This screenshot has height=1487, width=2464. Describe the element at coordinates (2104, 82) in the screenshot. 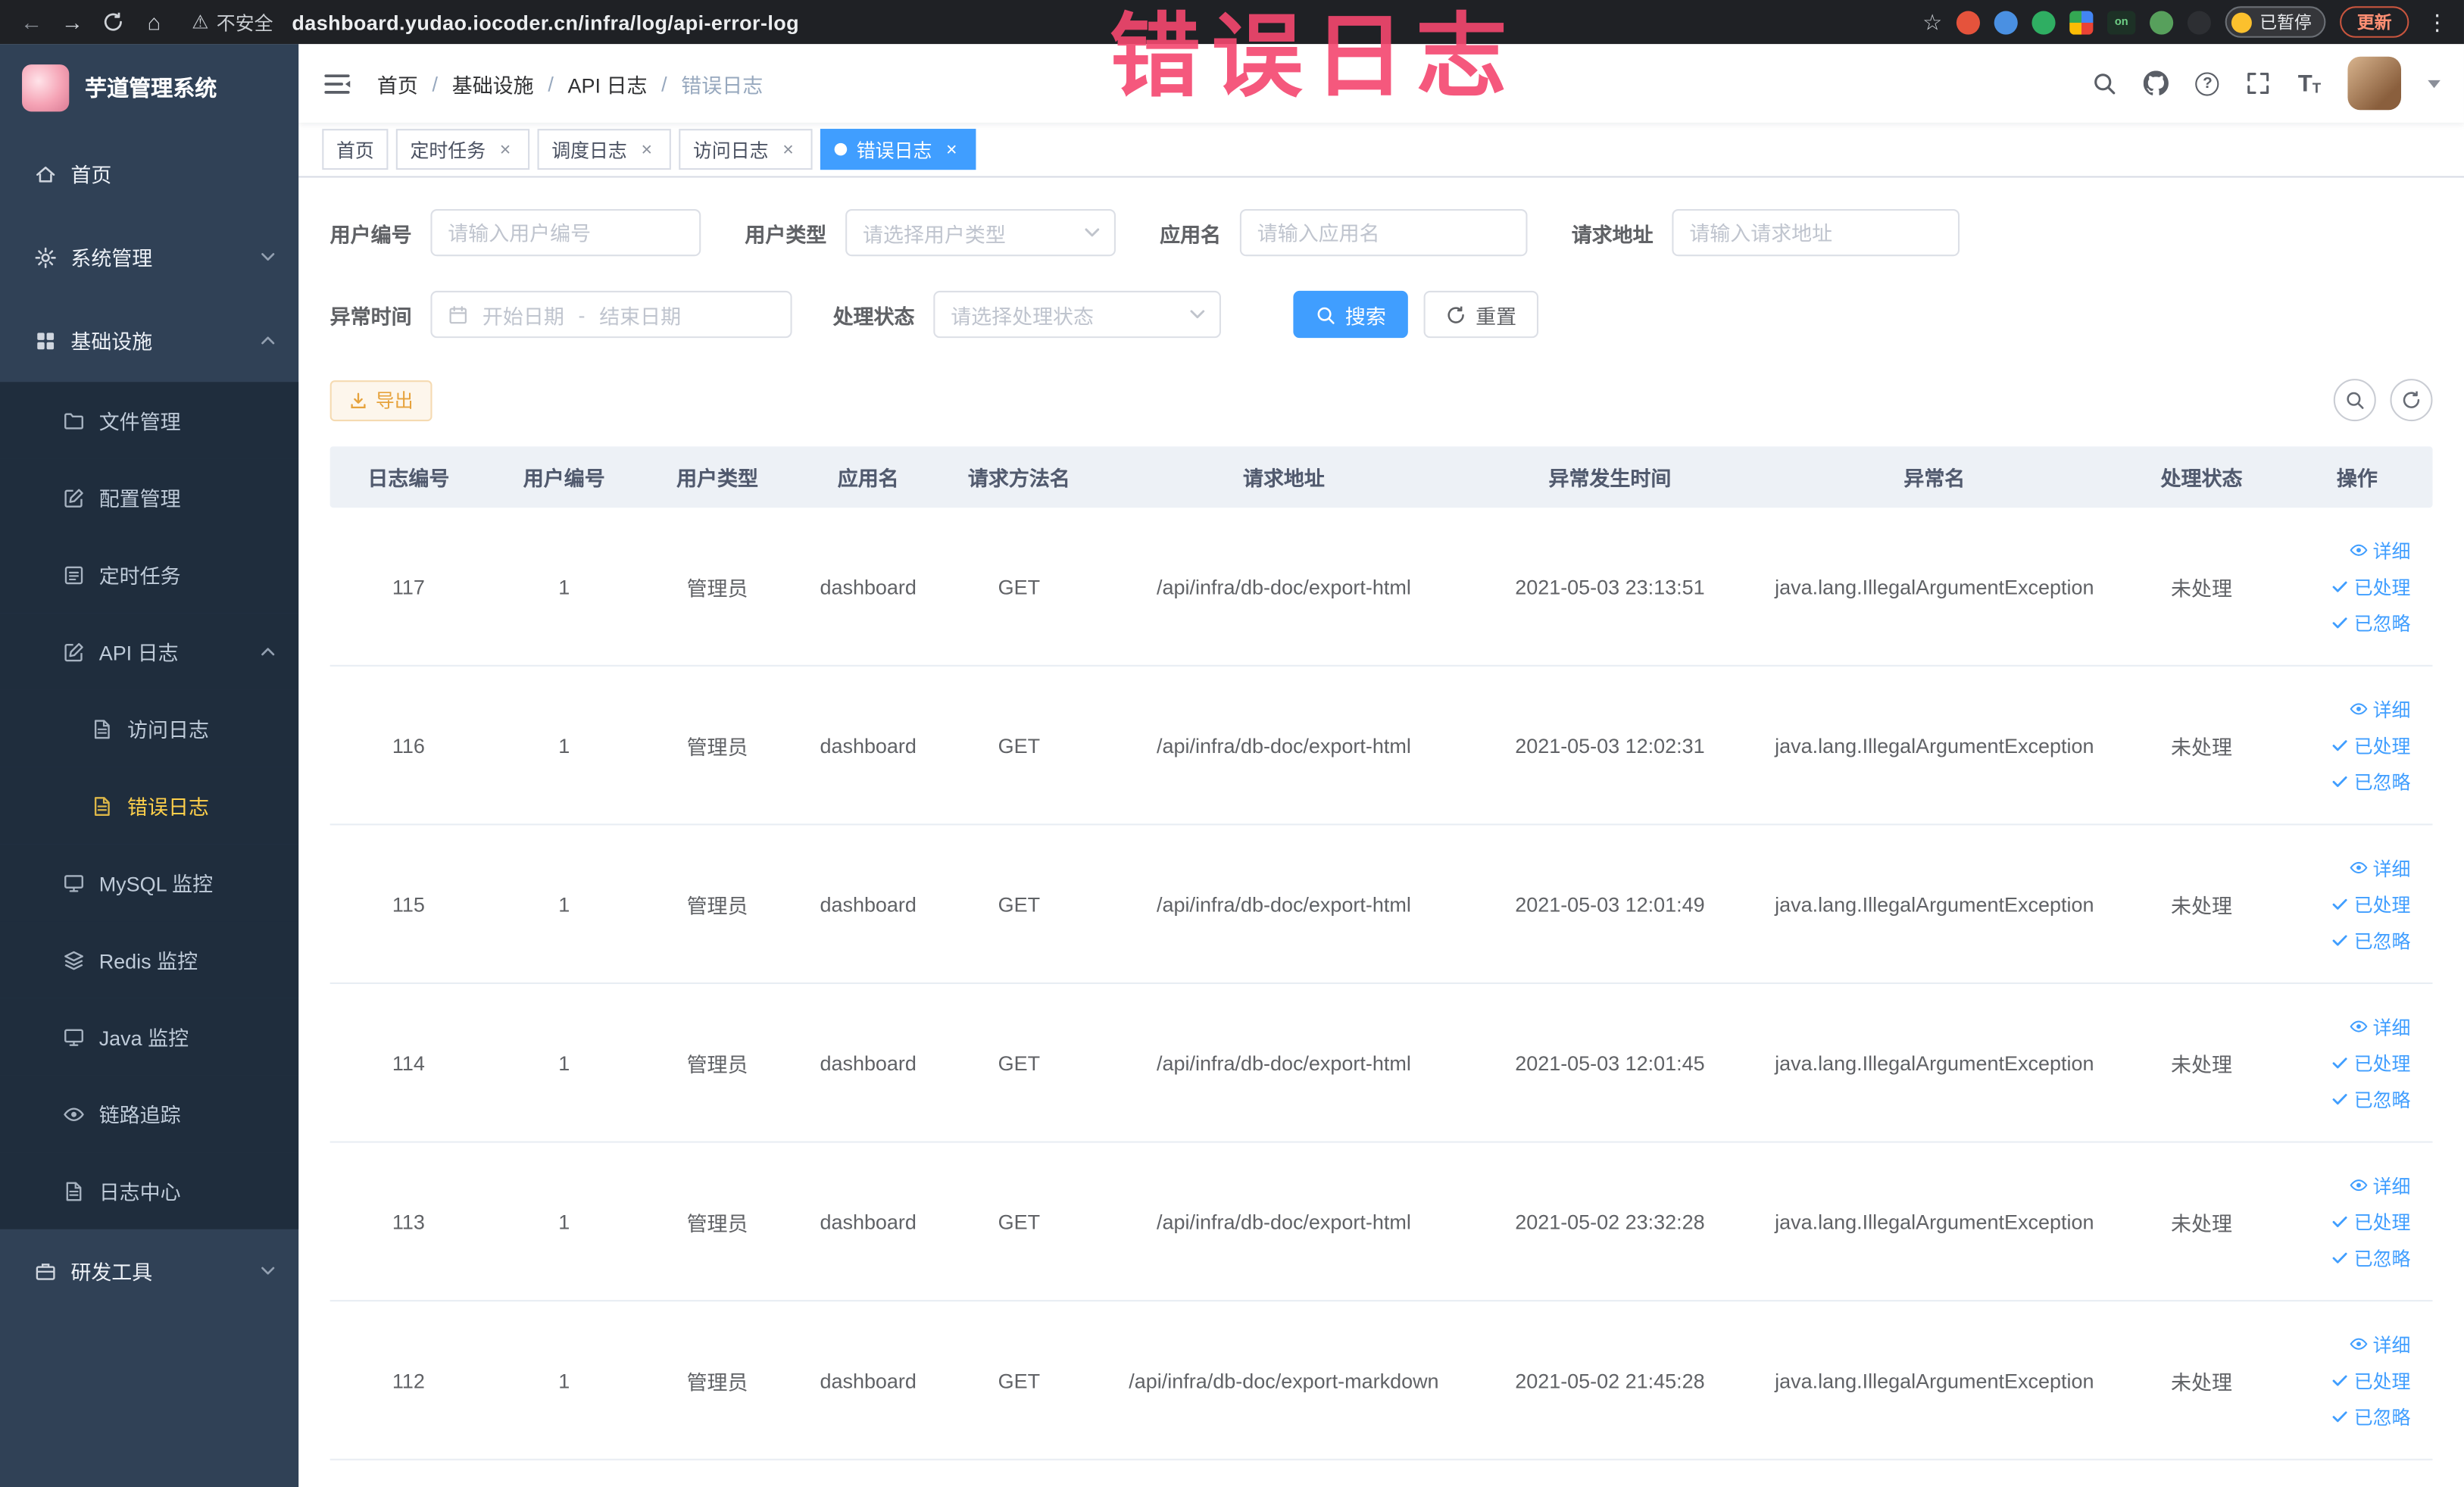

I see `search-icon` at that location.